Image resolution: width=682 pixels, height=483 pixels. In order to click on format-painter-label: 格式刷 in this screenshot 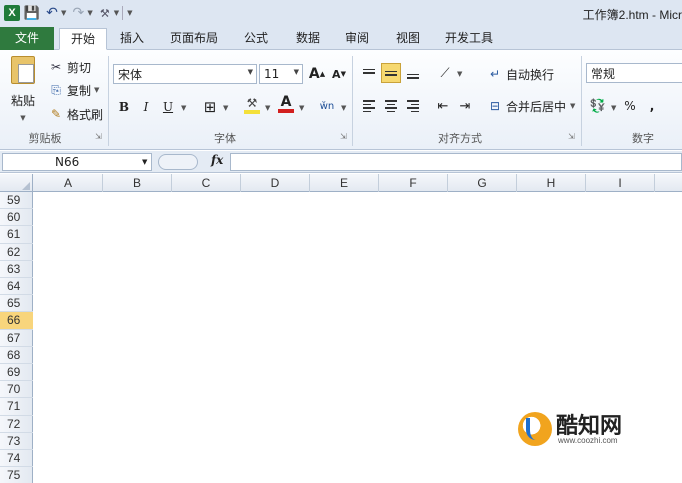, I will do `click(85, 114)`.